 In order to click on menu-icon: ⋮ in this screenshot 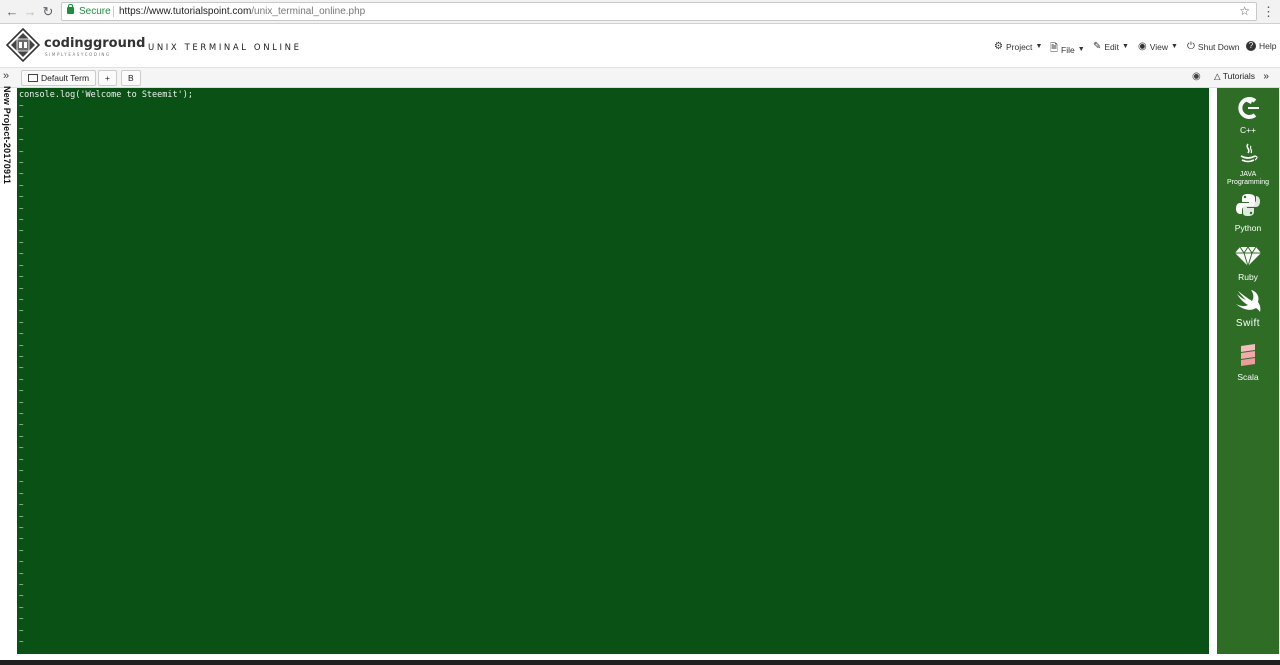, I will do `click(1268, 12)`.